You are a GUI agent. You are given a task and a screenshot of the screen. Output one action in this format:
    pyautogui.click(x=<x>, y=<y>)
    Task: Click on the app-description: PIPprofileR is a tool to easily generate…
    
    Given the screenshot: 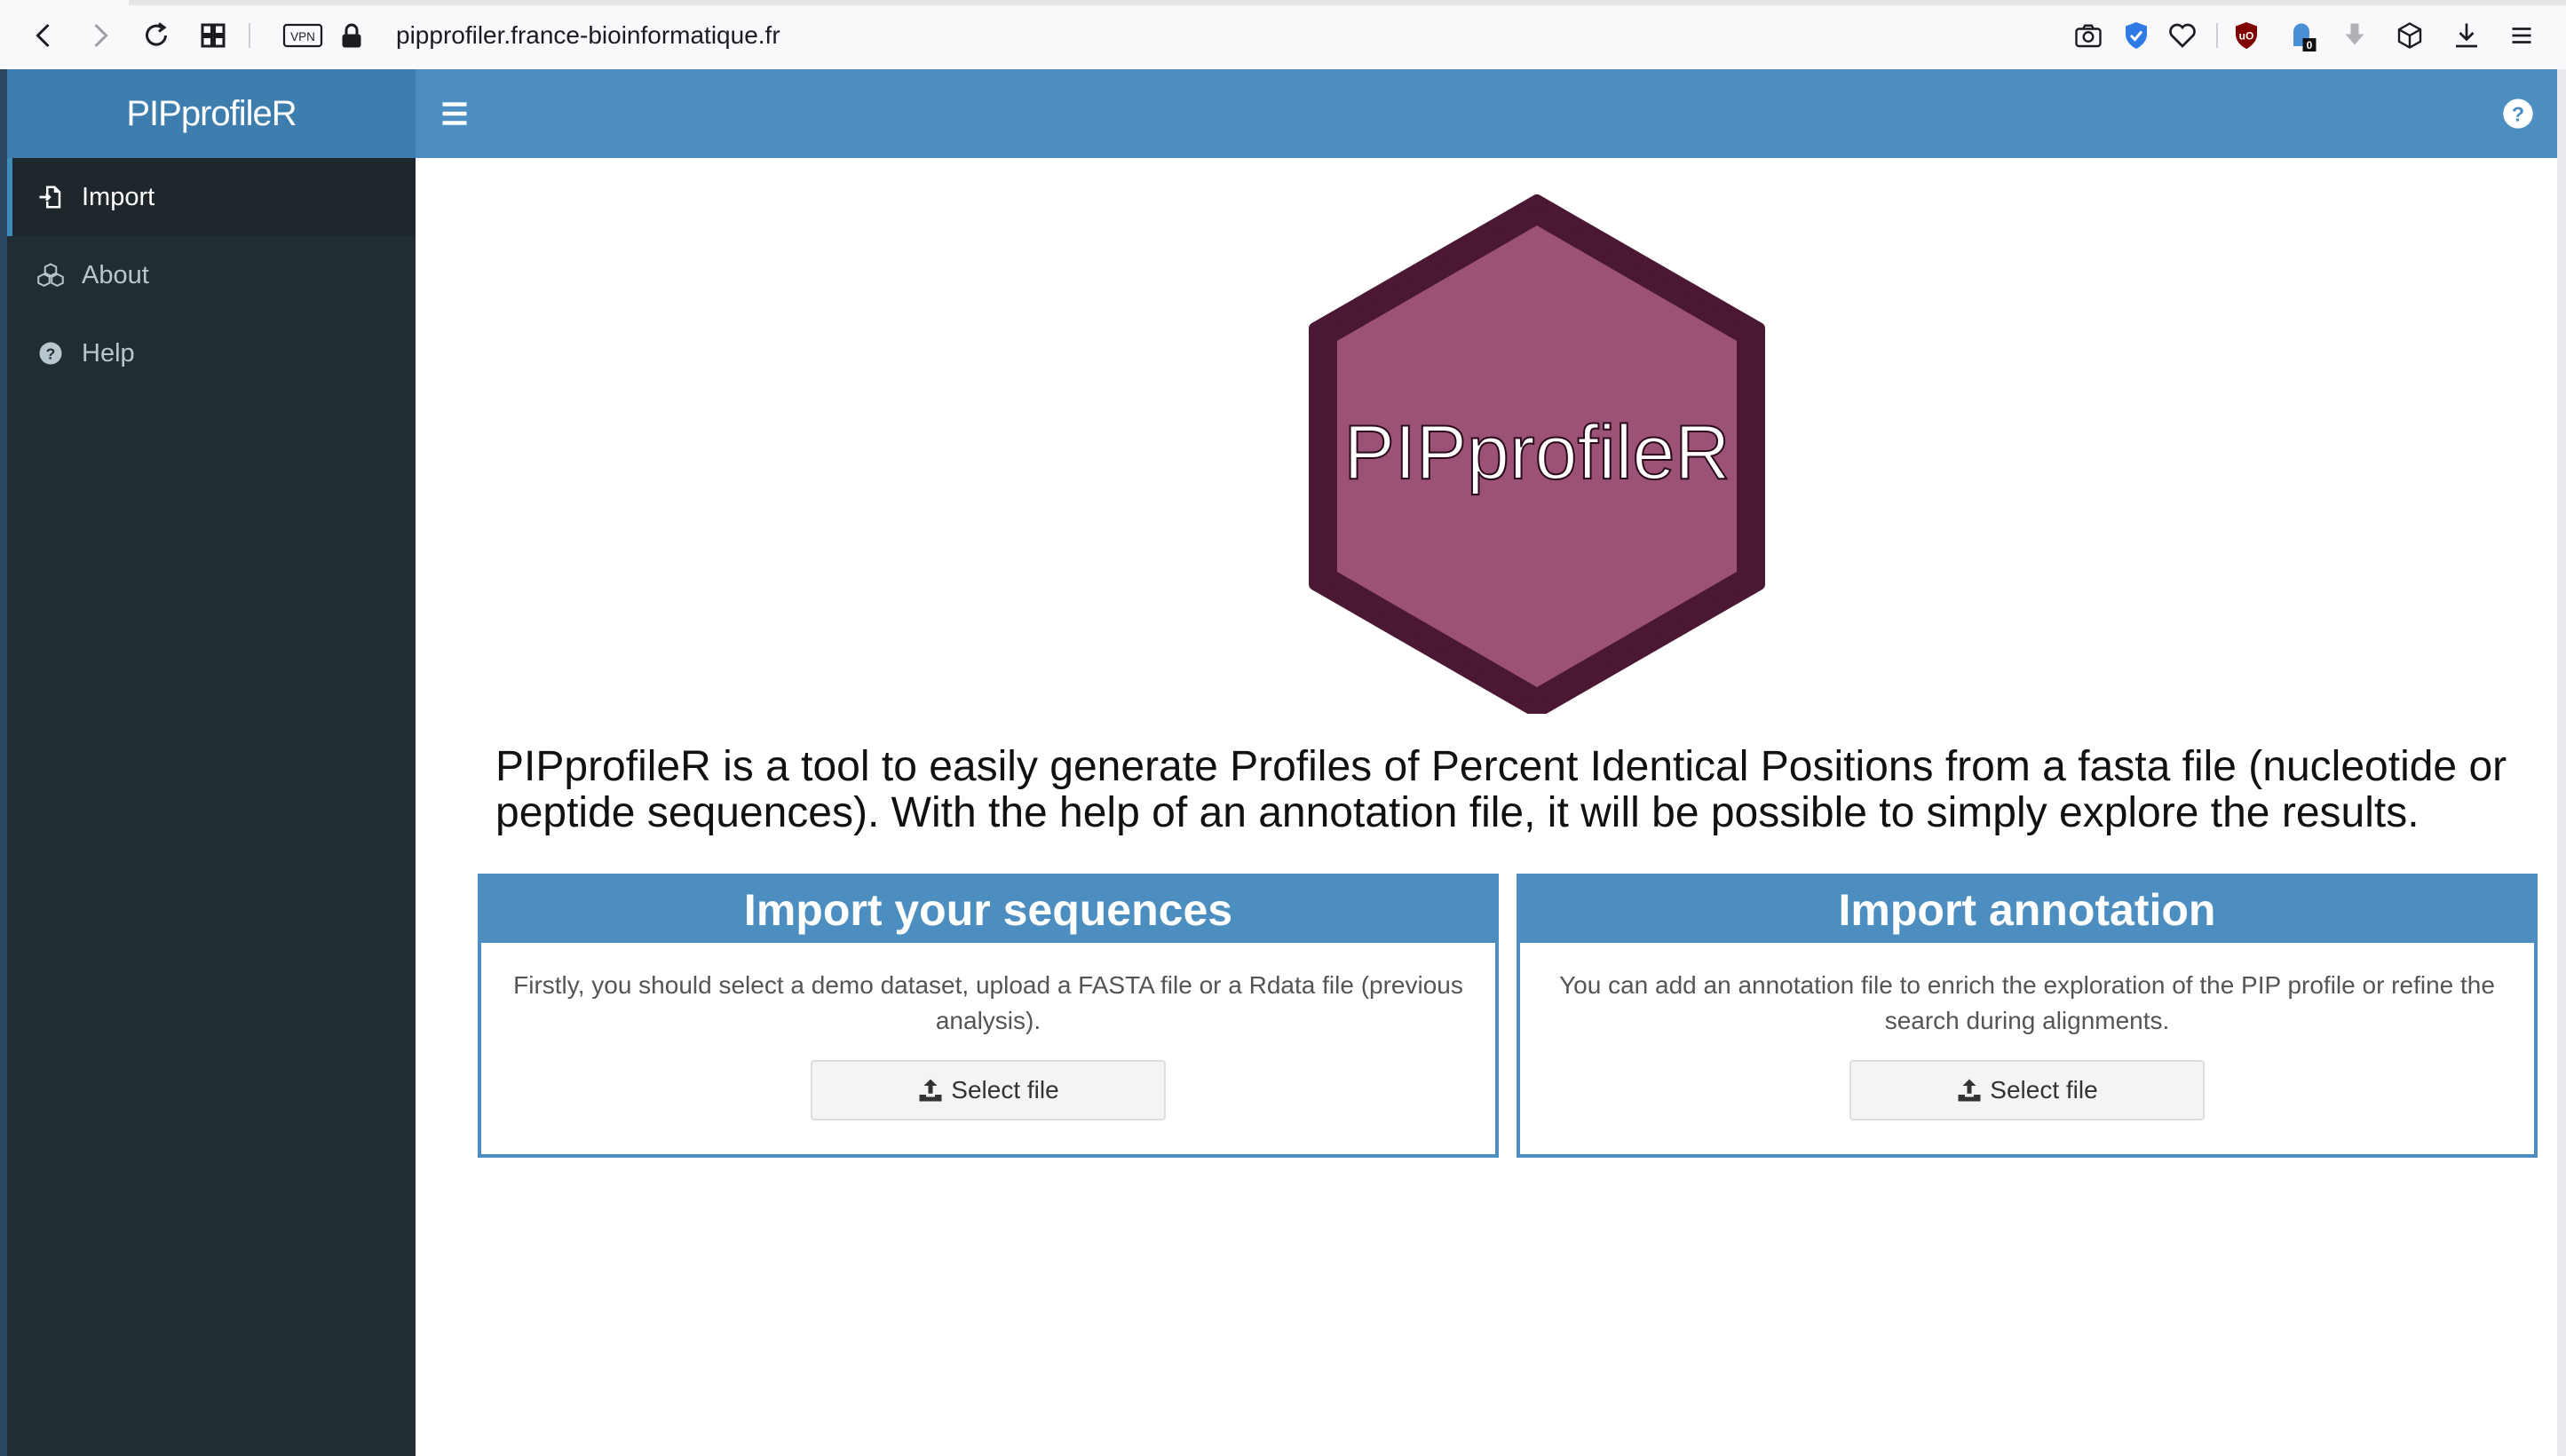 What is the action you would take?
    pyautogui.click(x=1501, y=789)
    